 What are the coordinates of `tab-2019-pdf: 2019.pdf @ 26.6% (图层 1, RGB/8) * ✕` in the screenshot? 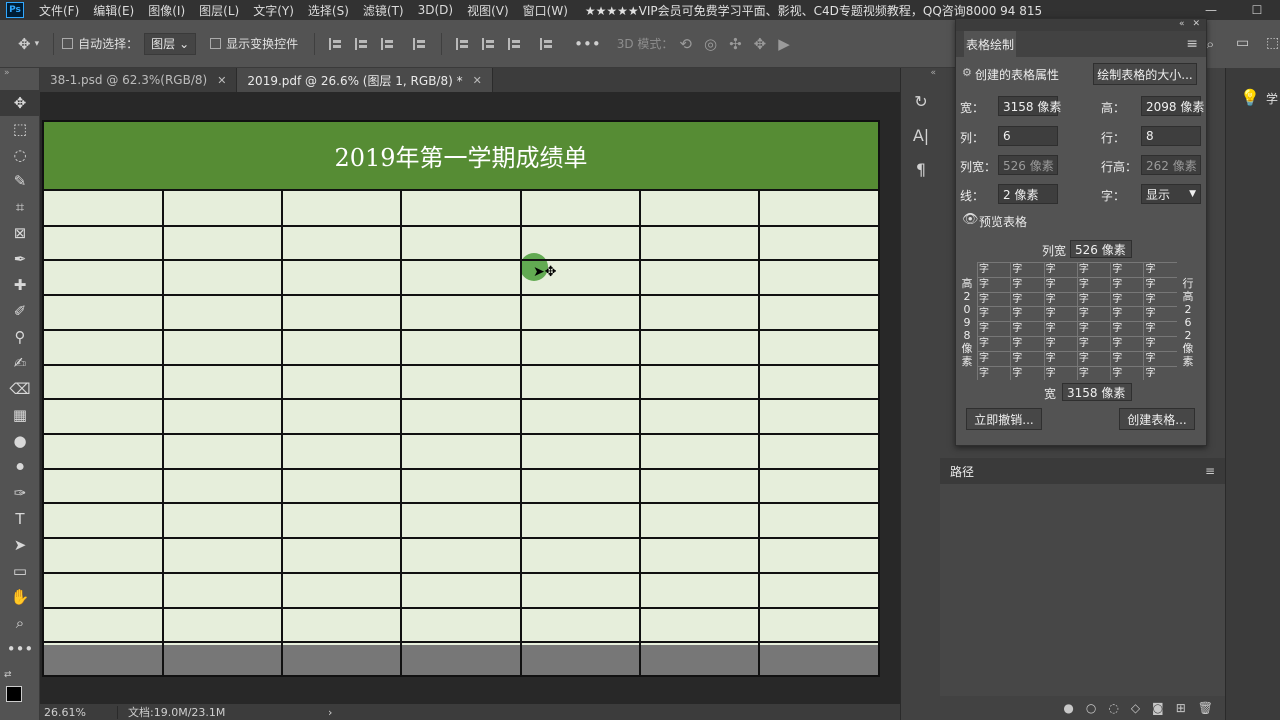 It's located at (365, 80).